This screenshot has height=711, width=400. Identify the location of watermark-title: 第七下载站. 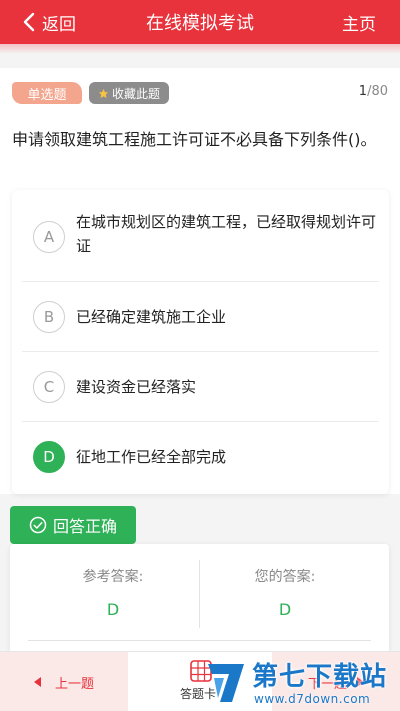
(320, 677).